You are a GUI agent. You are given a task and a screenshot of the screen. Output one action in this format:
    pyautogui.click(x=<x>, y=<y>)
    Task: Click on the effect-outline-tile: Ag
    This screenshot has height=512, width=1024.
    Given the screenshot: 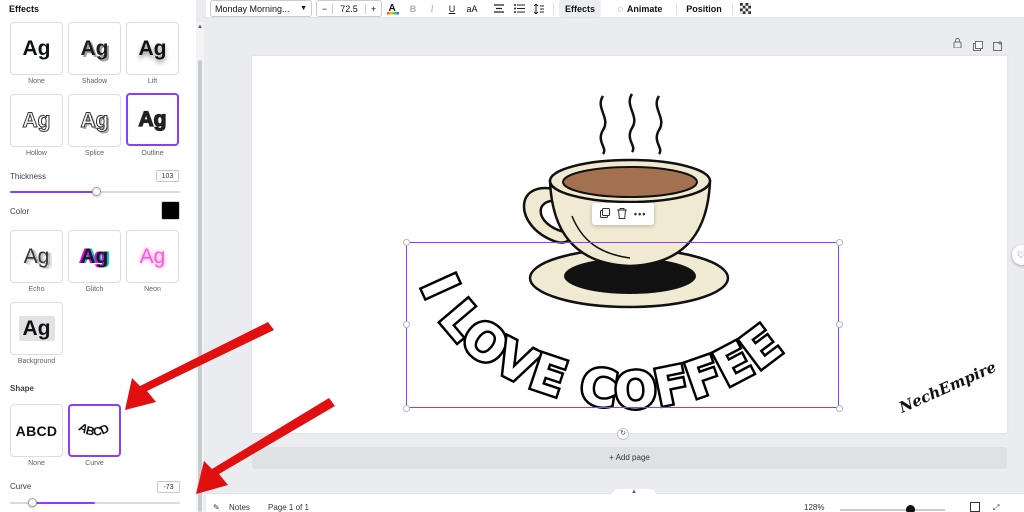 What is the action you would take?
    pyautogui.click(x=152, y=119)
    